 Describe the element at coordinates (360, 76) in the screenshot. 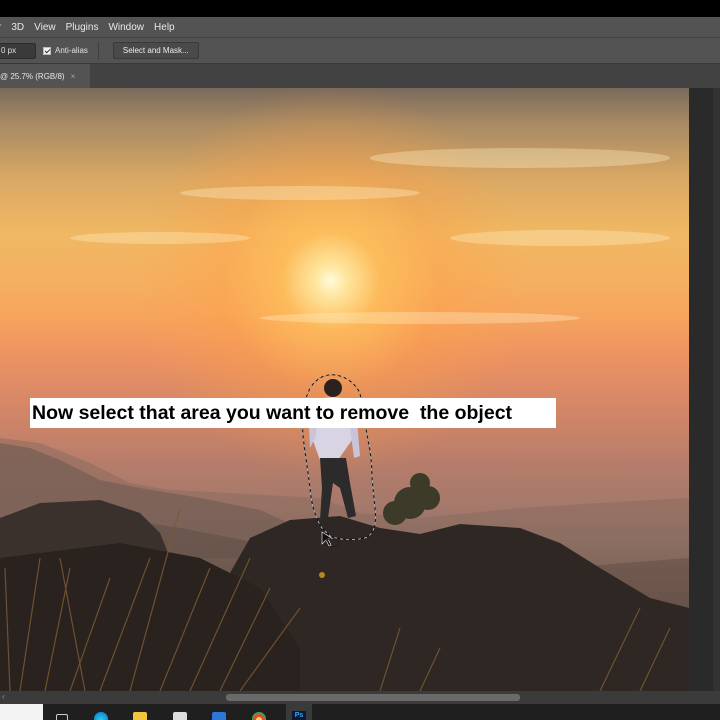

I see `document-tab-bar: @ 25.7% (RGB/8) ×` at that location.